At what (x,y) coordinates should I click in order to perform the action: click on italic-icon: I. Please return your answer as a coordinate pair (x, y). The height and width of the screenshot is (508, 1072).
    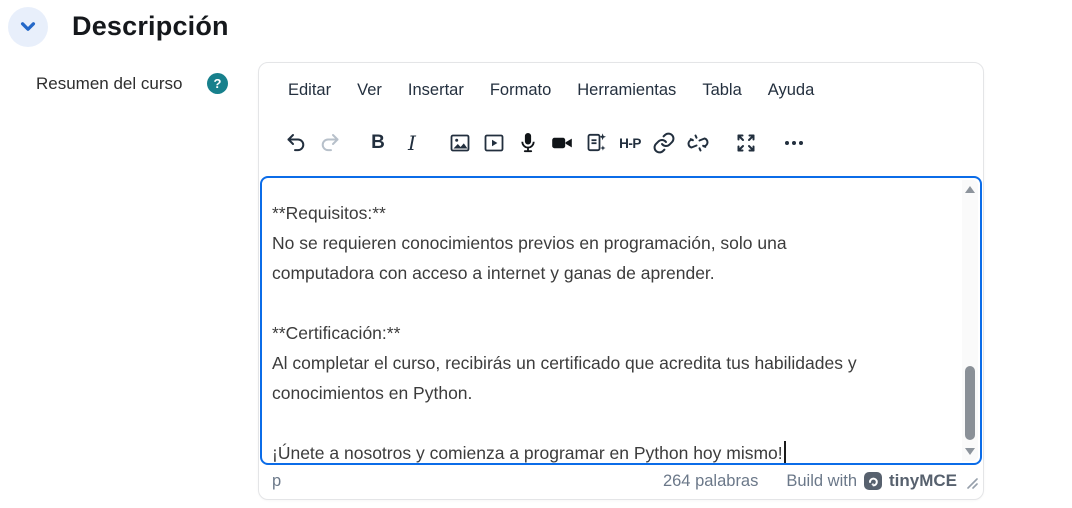
    Looking at the image, I should click on (412, 143).